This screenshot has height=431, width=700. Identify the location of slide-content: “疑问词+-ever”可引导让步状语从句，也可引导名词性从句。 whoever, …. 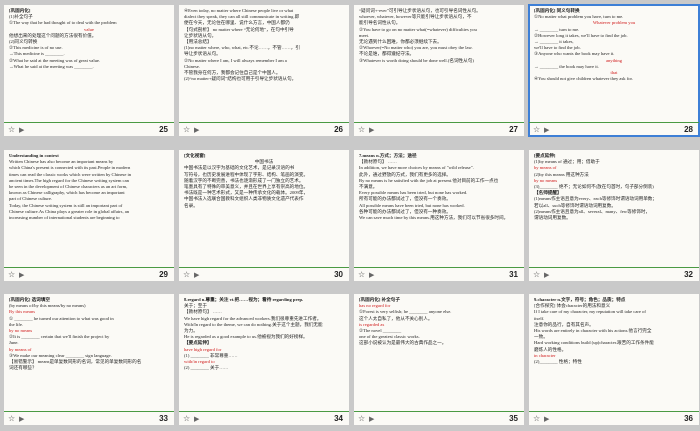
(439, 64).